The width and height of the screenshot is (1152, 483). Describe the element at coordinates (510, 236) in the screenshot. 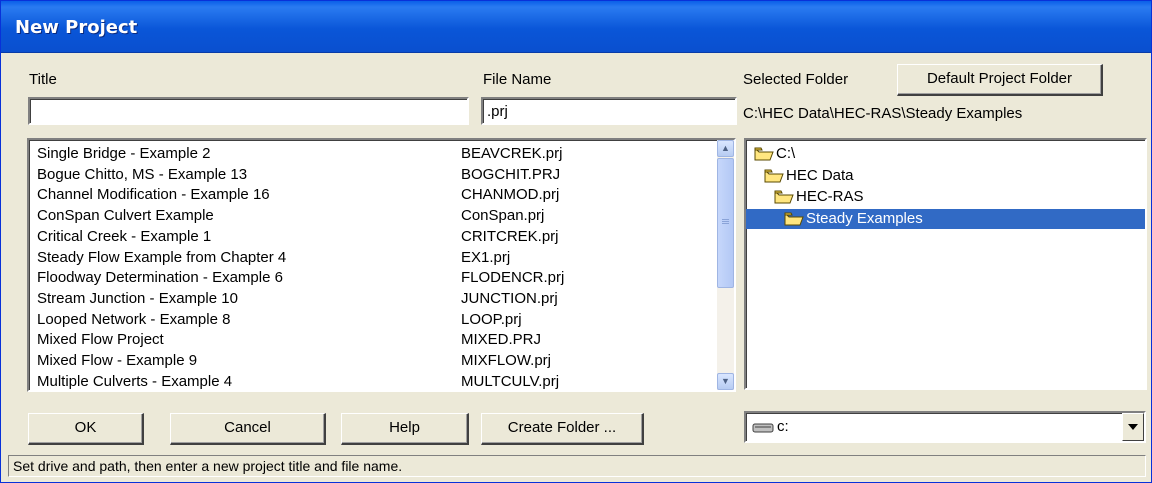

I see `project-file: CRITCREK.prj` at that location.